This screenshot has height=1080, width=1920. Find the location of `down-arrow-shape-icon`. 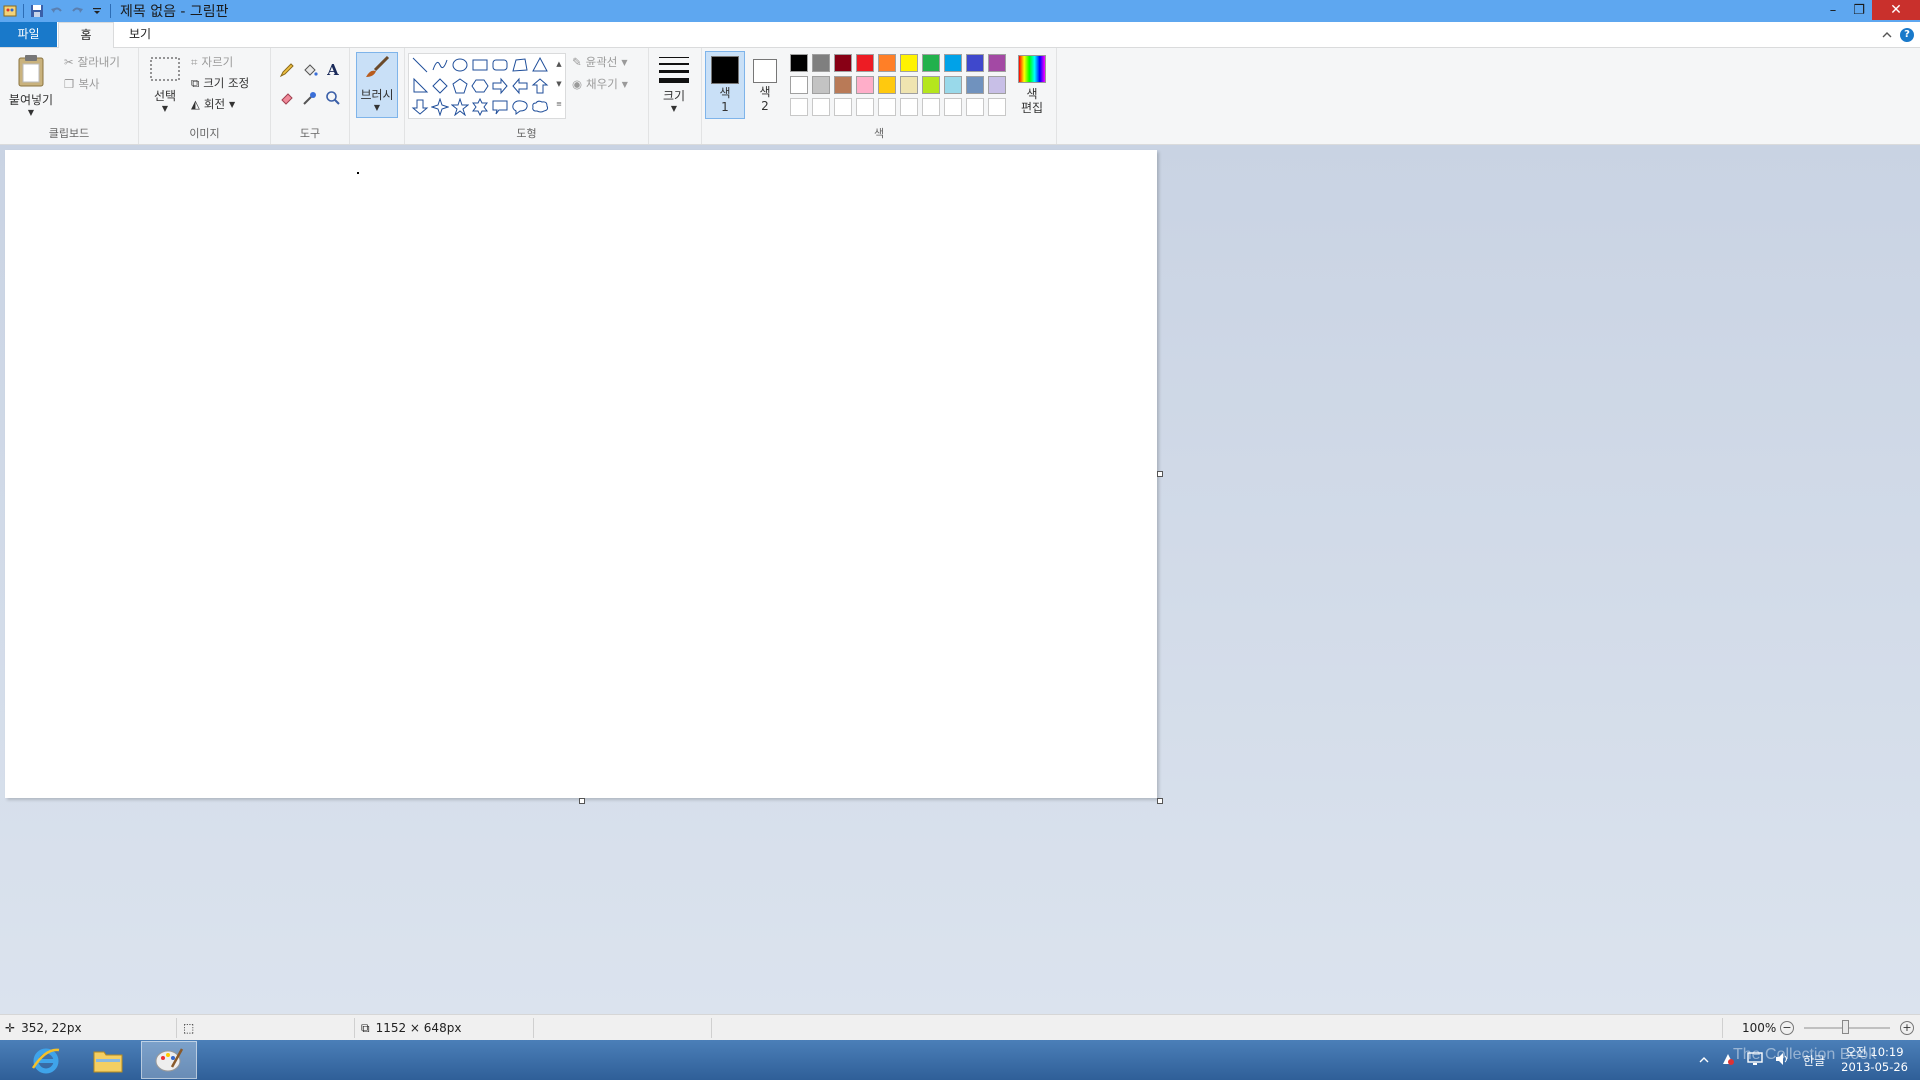

down-arrow-shape-icon is located at coordinates (420, 107).